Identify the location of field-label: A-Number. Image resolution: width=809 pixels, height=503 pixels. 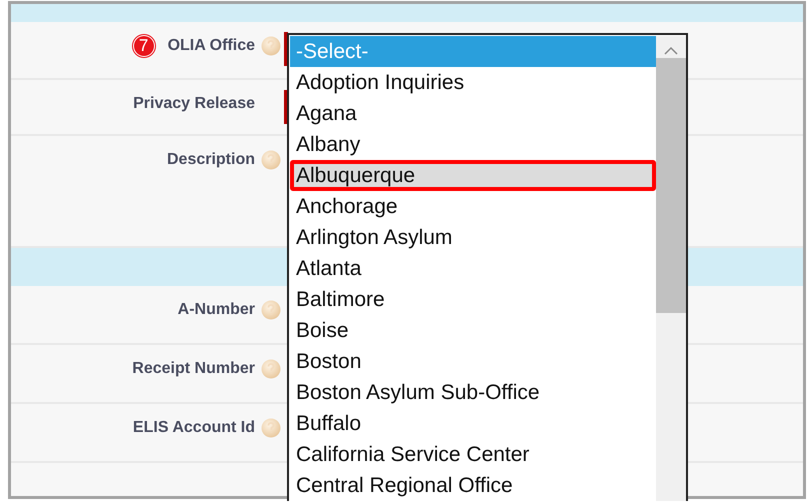
(216, 310).